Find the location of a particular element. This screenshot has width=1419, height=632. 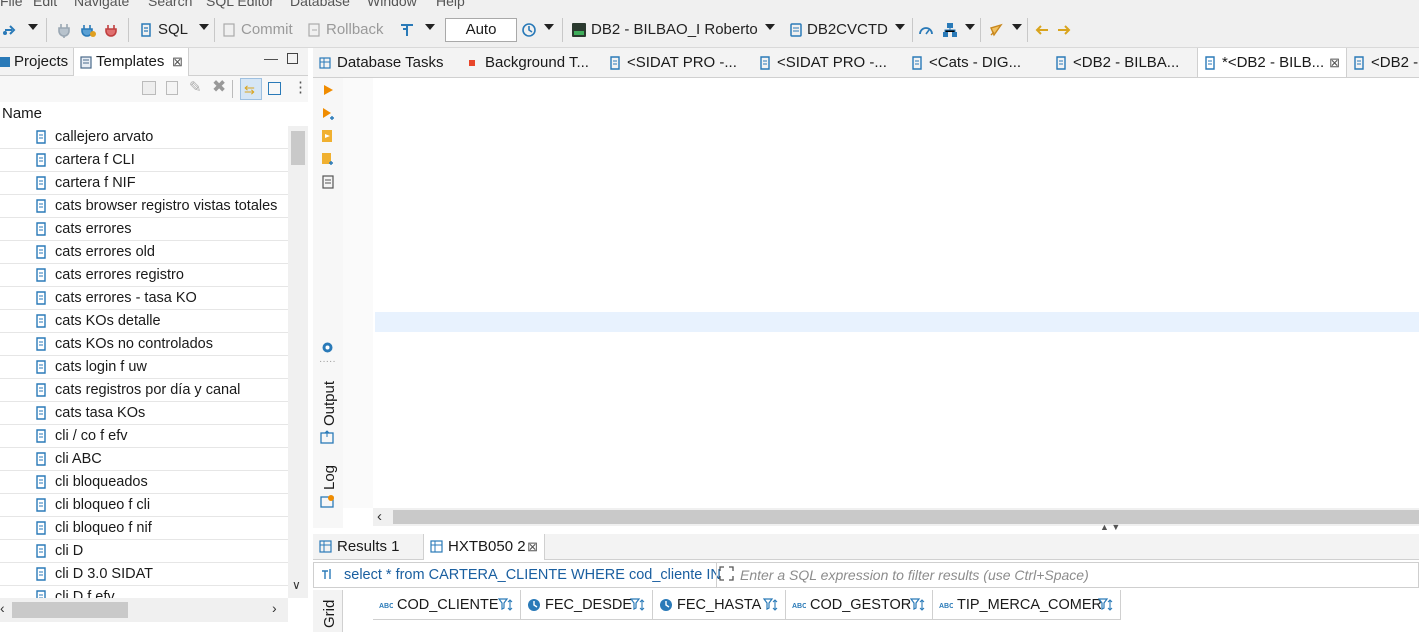

edit-template-icon: ✎ is located at coordinates (195, 87).